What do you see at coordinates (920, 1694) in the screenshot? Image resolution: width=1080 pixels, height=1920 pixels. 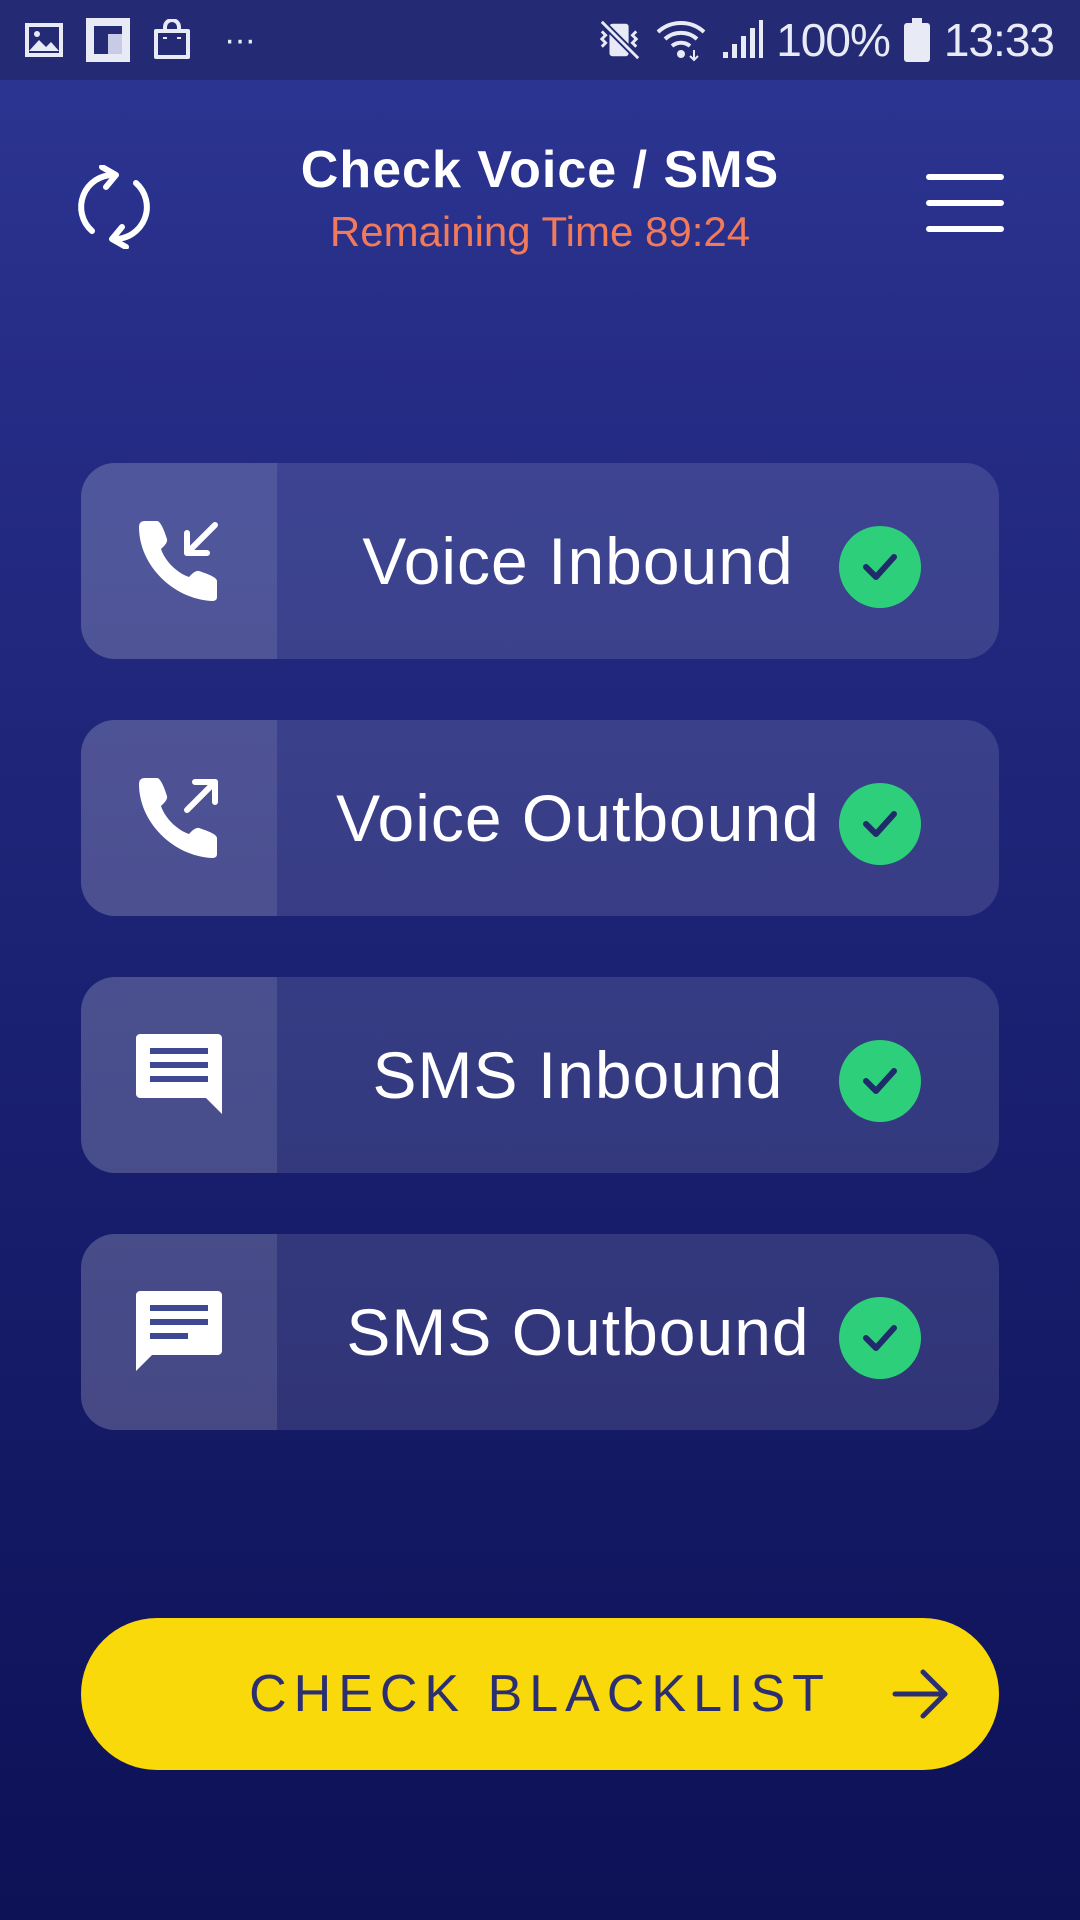 I see `arrow-right-icon` at bounding box center [920, 1694].